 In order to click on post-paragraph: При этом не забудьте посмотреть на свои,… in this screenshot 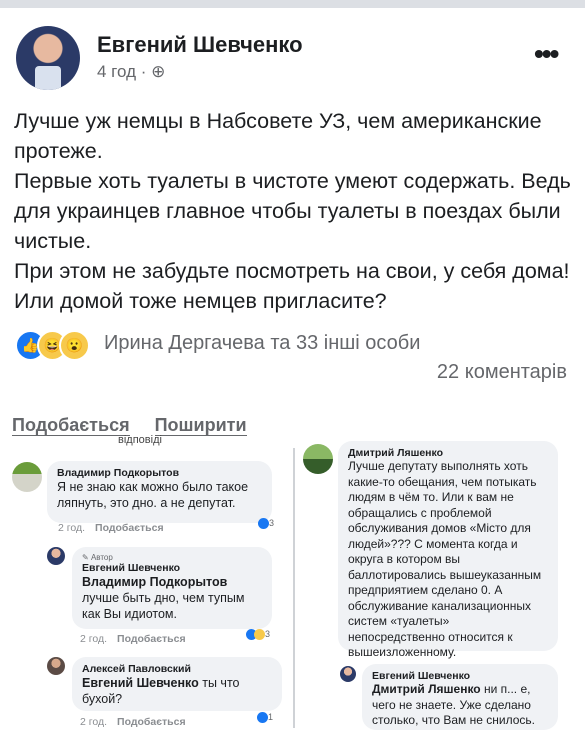, I will do `click(292, 286)`.